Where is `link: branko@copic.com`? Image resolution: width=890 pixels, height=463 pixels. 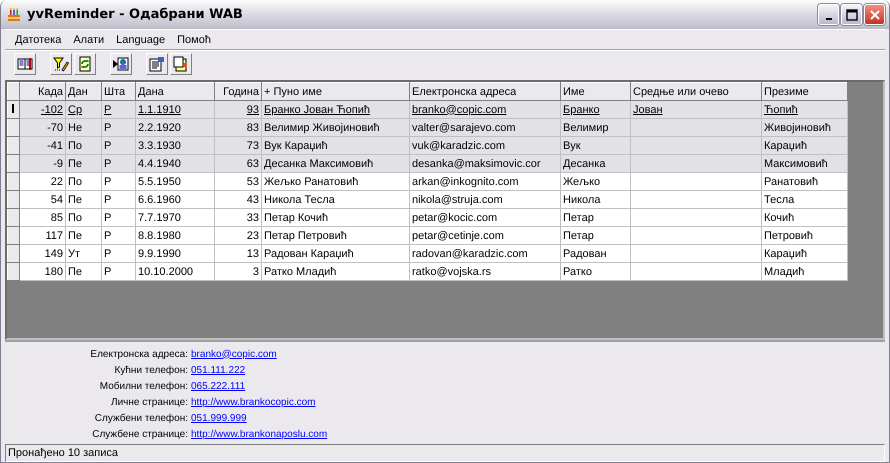
link: branko@copic.com is located at coordinates (234, 354).